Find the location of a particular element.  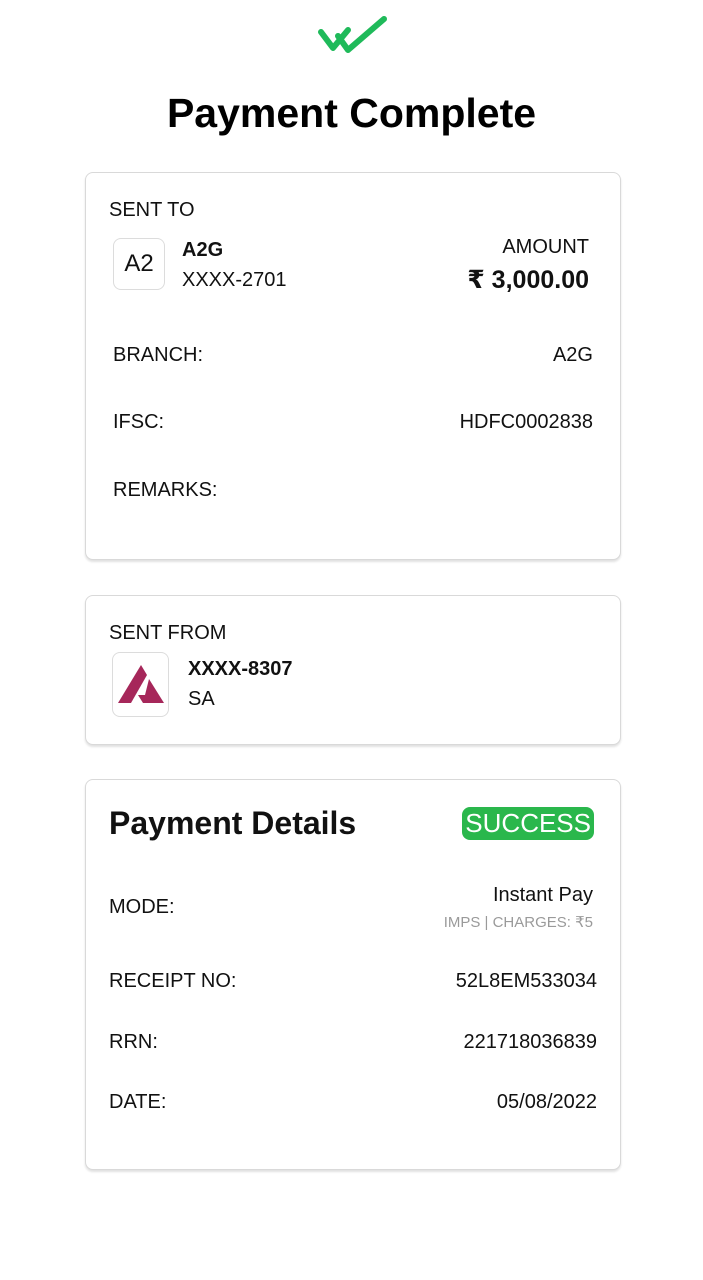

sent-from-label: SENT FROM is located at coordinates (168, 633).